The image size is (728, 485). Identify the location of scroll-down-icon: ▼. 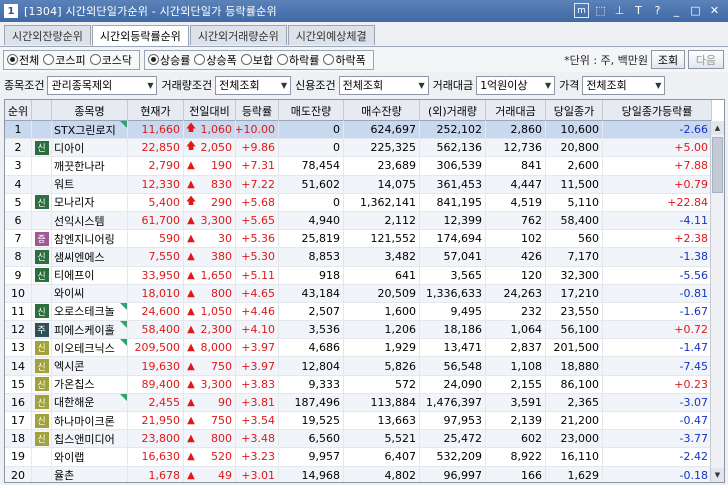
(717, 475).